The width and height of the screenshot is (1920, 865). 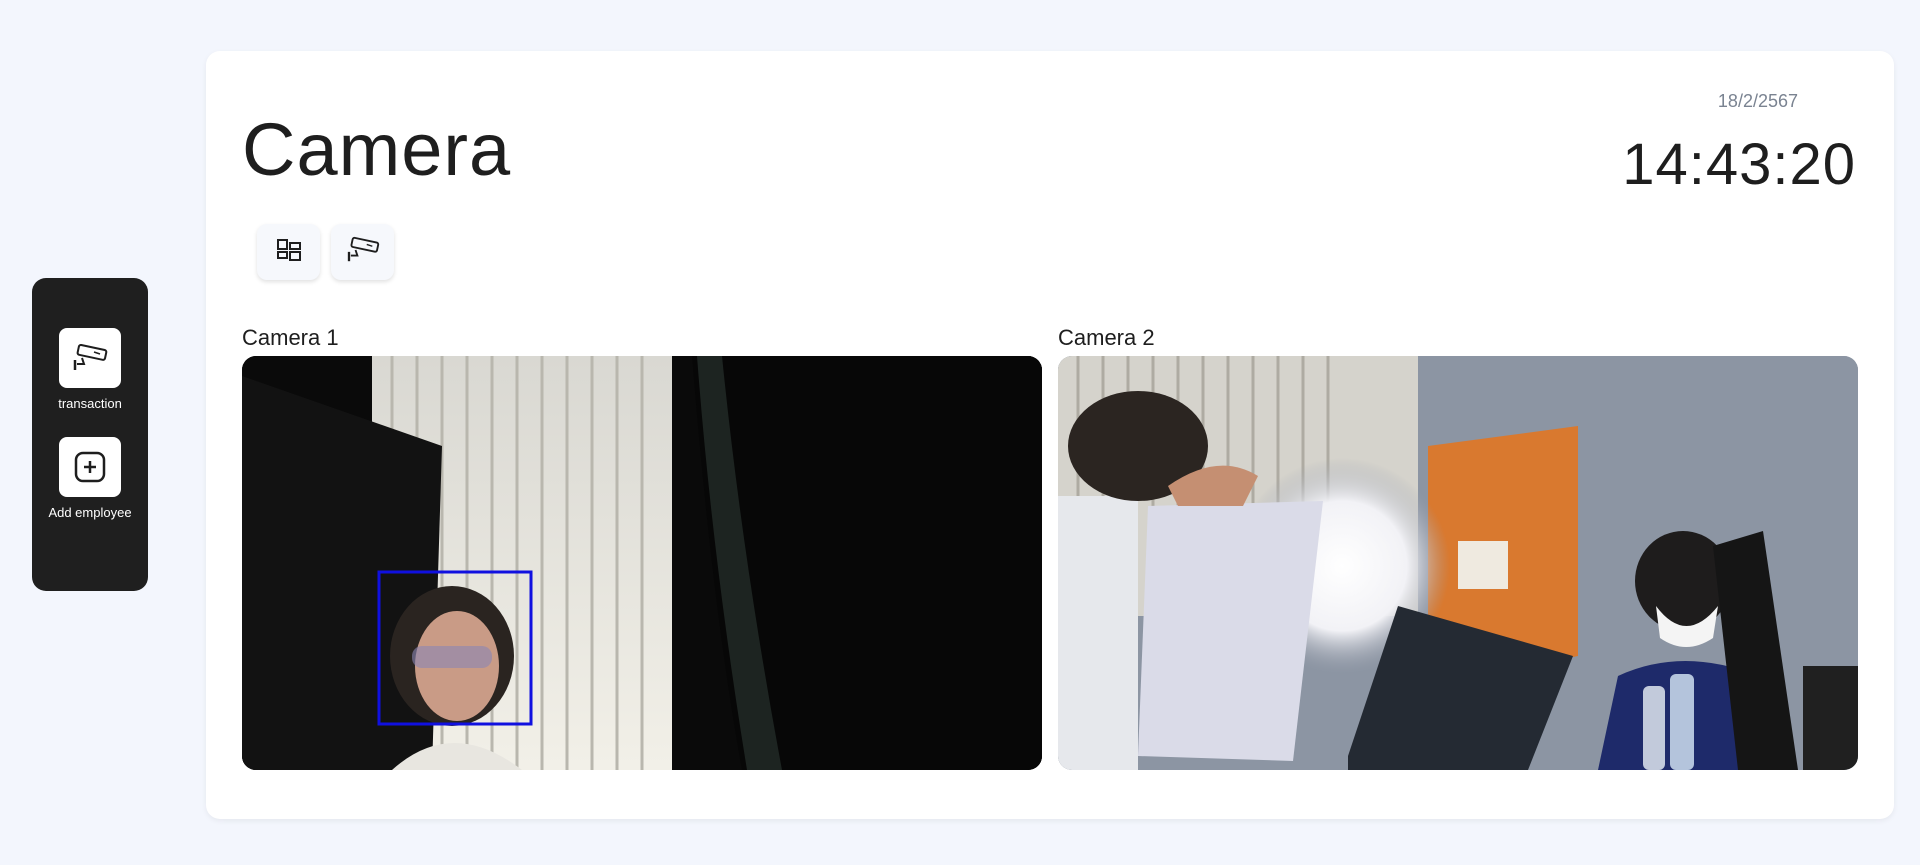 I want to click on layout-view-button, so click(x=288, y=252).